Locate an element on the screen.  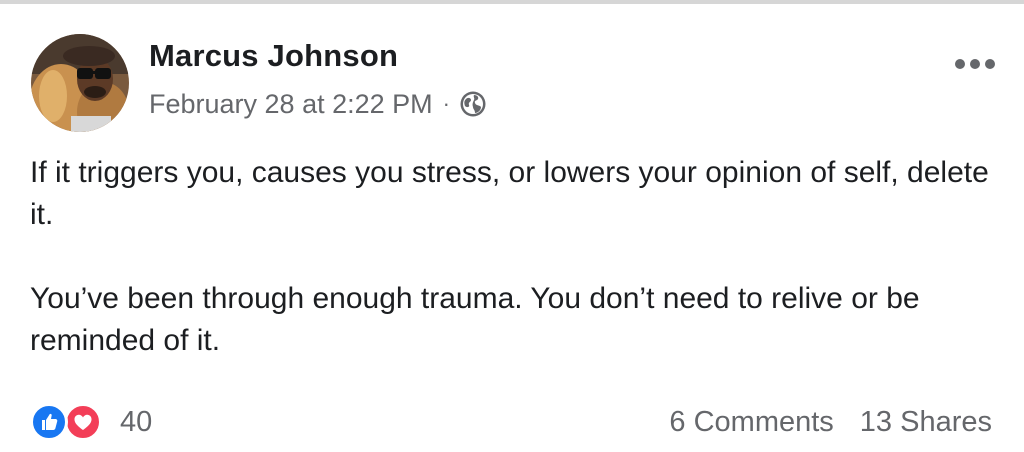
author-name: Marcus Johnson is located at coordinates (273, 56).